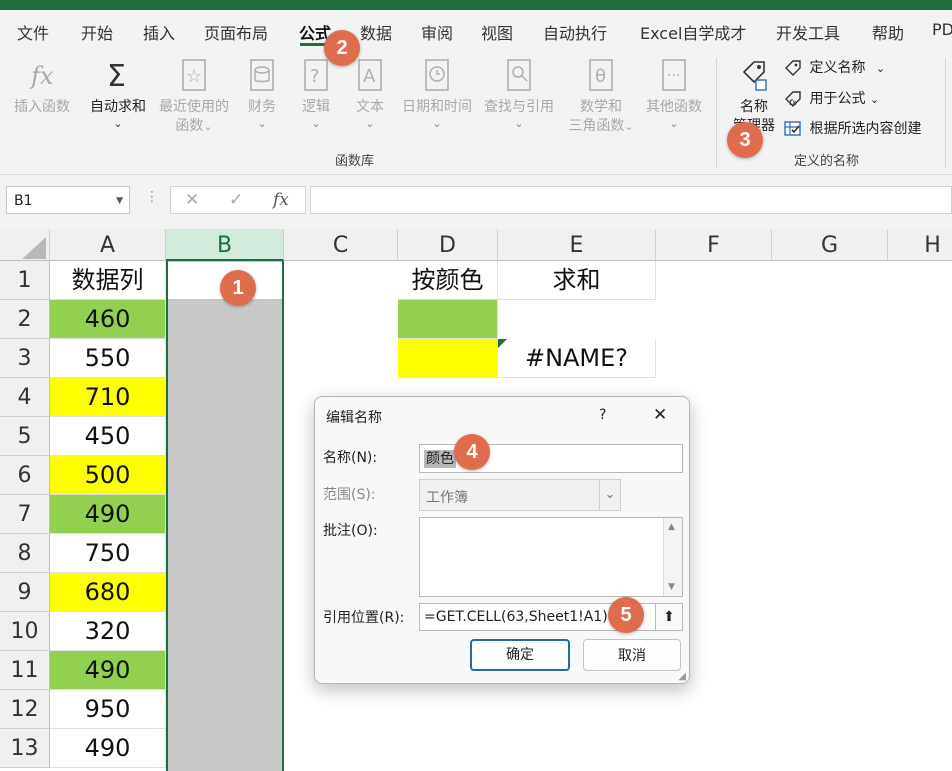 The width and height of the screenshot is (952, 771). Describe the element at coordinates (119, 201) in the screenshot. I see `dropdown-arrow-icon: ▼` at that location.